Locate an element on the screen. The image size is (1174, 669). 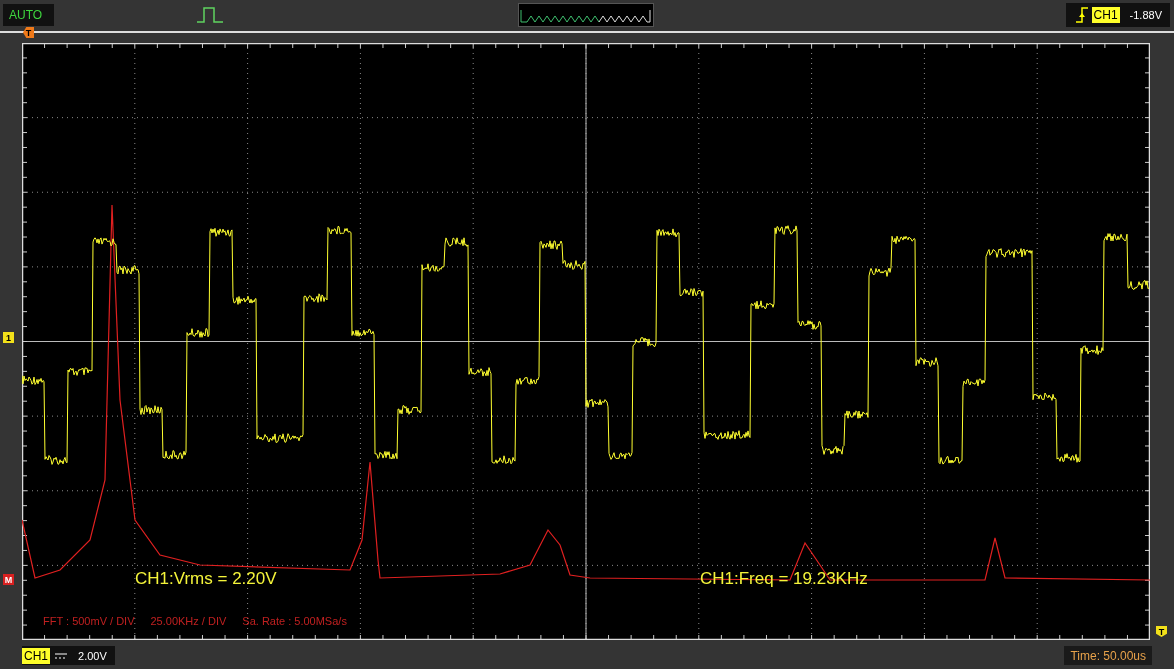
pulse-icon is located at coordinates (210, 15).